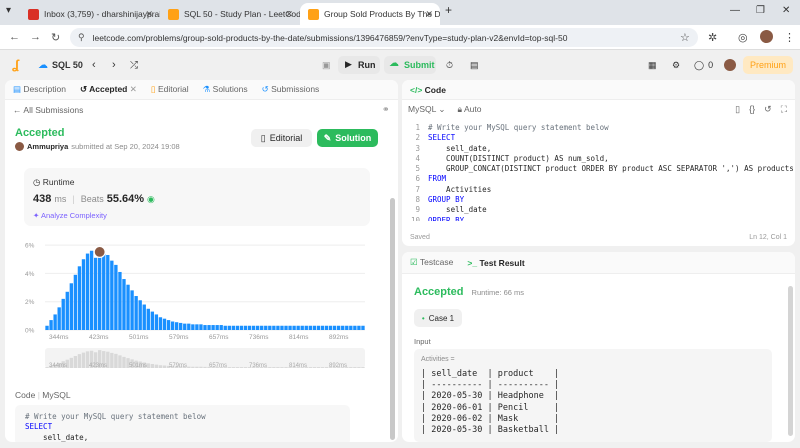 Image resolution: width=800 pixels, height=448 pixels. What do you see at coordinates (789, 37) in the screenshot?
I see `browser-menu-icon: ⋮` at bounding box center [789, 37].